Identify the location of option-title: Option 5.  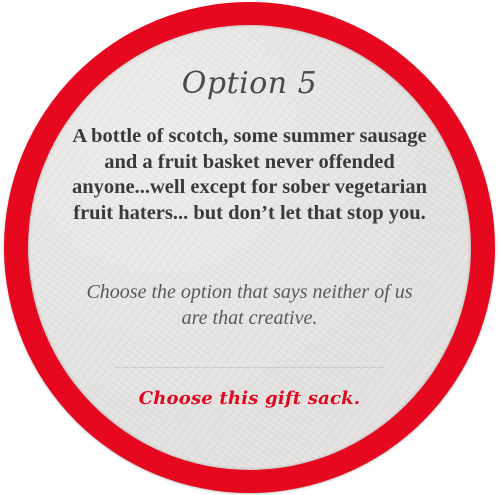
(249, 83).